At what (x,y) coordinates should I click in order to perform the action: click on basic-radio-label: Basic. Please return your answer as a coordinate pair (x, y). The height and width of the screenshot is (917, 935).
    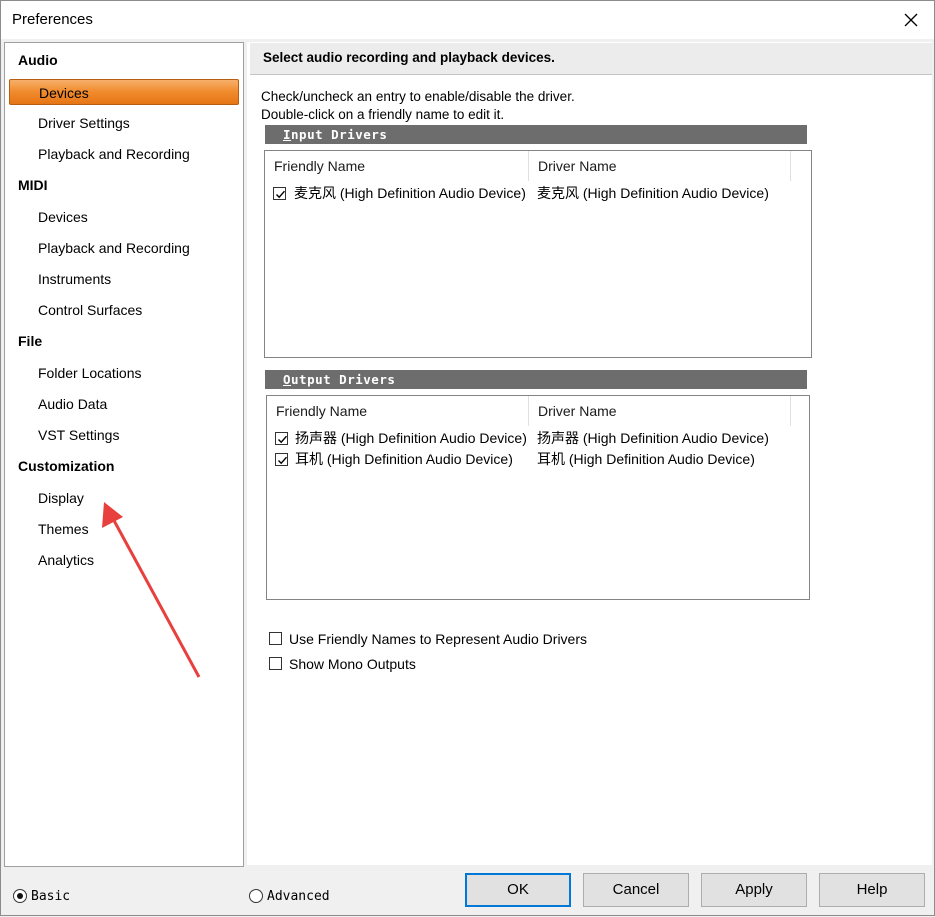
    Looking at the image, I should click on (50, 897).